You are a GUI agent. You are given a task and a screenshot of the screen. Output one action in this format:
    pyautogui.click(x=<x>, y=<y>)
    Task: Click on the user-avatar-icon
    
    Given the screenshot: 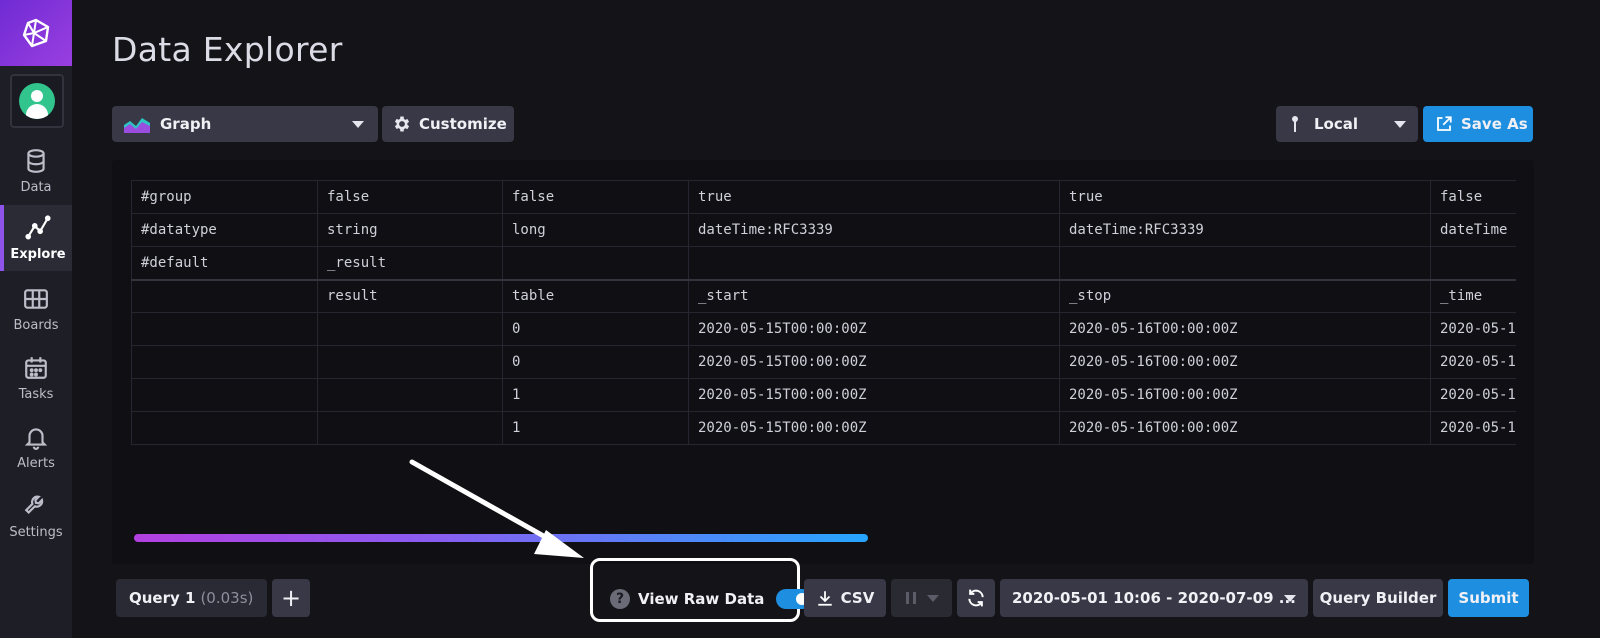 What is the action you would take?
    pyautogui.click(x=37, y=101)
    